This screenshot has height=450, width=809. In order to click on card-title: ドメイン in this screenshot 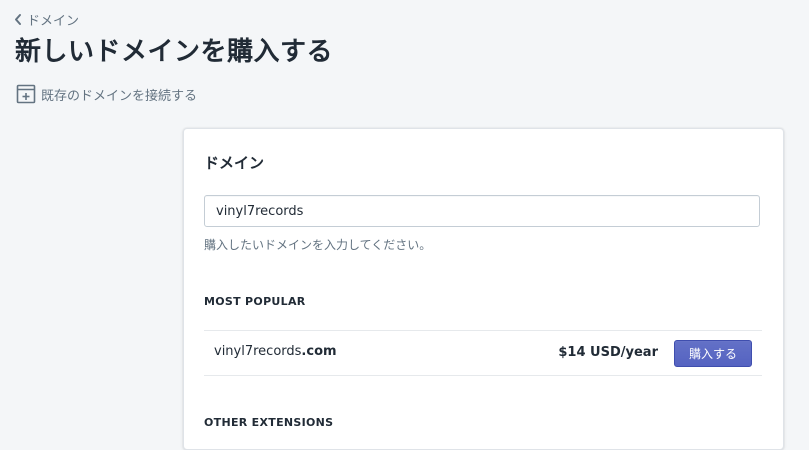, I will do `click(234, 163)`.